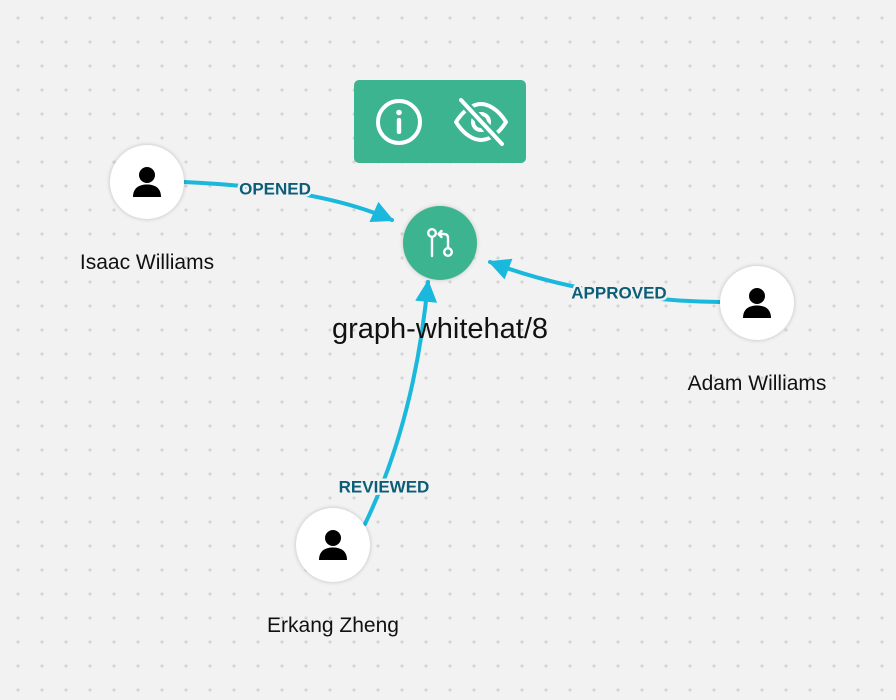 The image size is (896, 700). Describe the element at coordinates (757, 383) in the screenshot. I see `person-label-adam-williams: Adam Williams` at that location.